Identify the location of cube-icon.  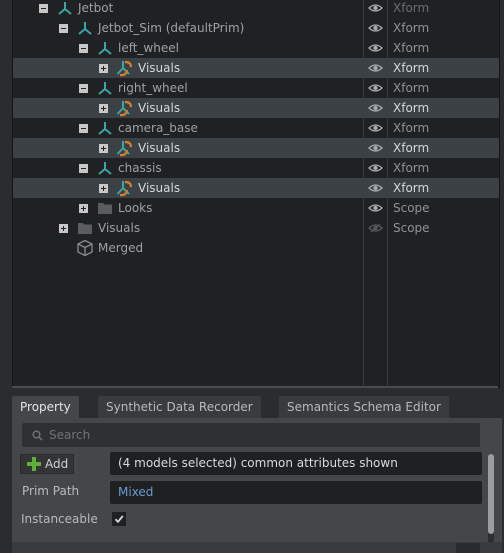
(85, 248).